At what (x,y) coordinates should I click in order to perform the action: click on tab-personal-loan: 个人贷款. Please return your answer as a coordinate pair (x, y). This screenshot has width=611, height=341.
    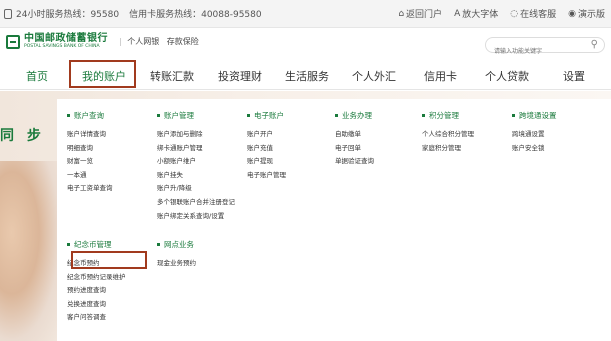
    Looking at the image, I should click on (507, 76).